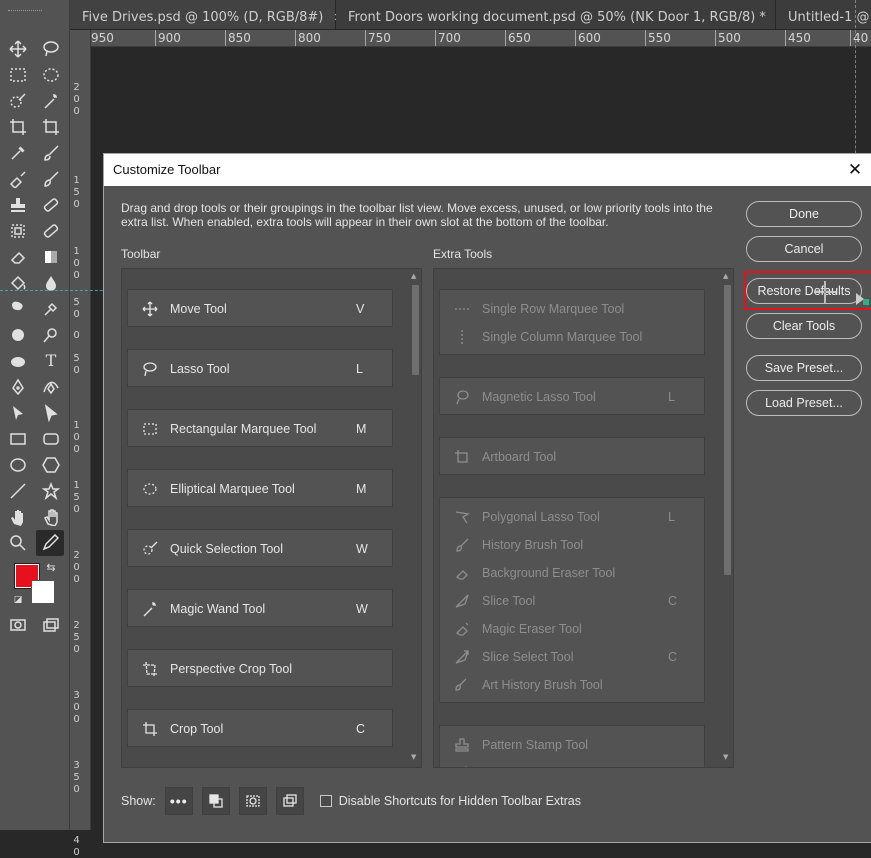  Describe the element at coordinates (804, 214) in the screenshot. I see `done-button: Done` at that location.